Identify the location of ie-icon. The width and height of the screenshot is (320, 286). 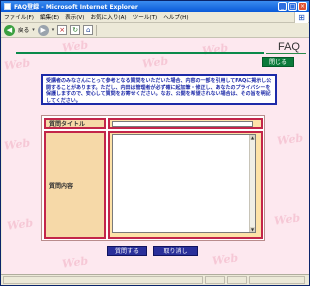
(7, 6).